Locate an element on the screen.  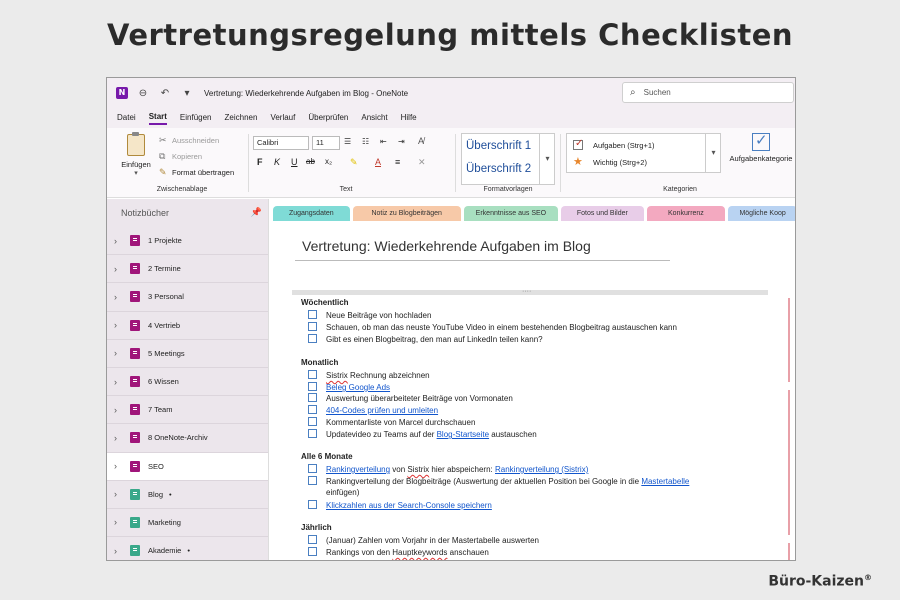
todo-category-button: Aufgabenkategorie is located at coordinates (761, 147).